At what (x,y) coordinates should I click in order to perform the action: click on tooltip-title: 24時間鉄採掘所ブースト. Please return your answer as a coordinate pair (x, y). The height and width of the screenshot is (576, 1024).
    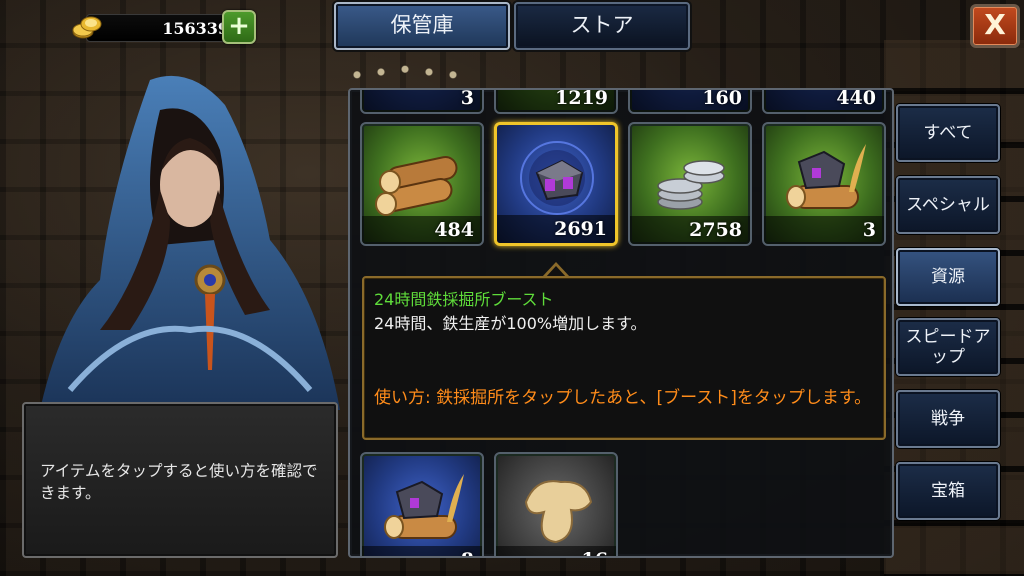
    Looking at the image, I should click on (464, 299).